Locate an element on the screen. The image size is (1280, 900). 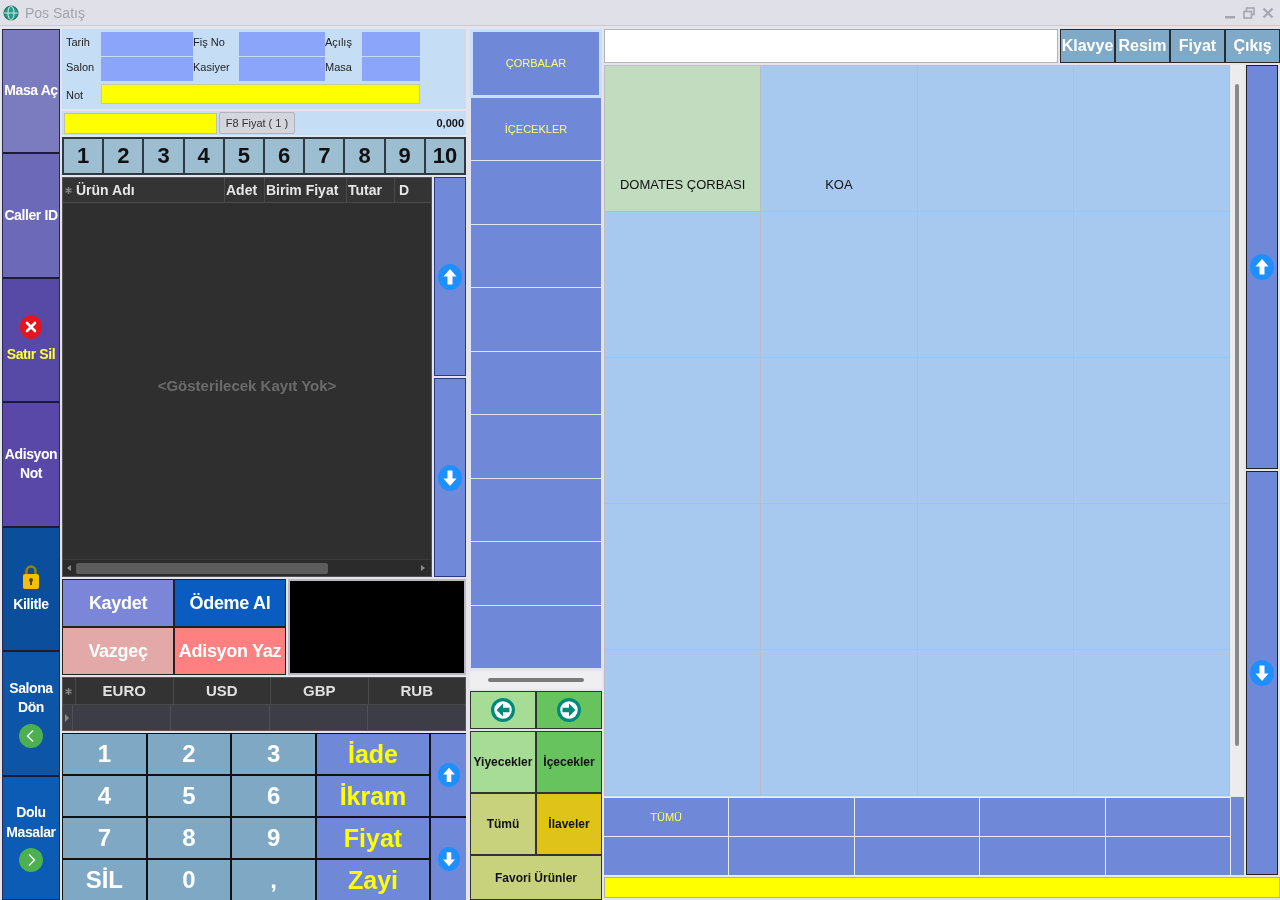
note-field is located at coordinates (260, 94).